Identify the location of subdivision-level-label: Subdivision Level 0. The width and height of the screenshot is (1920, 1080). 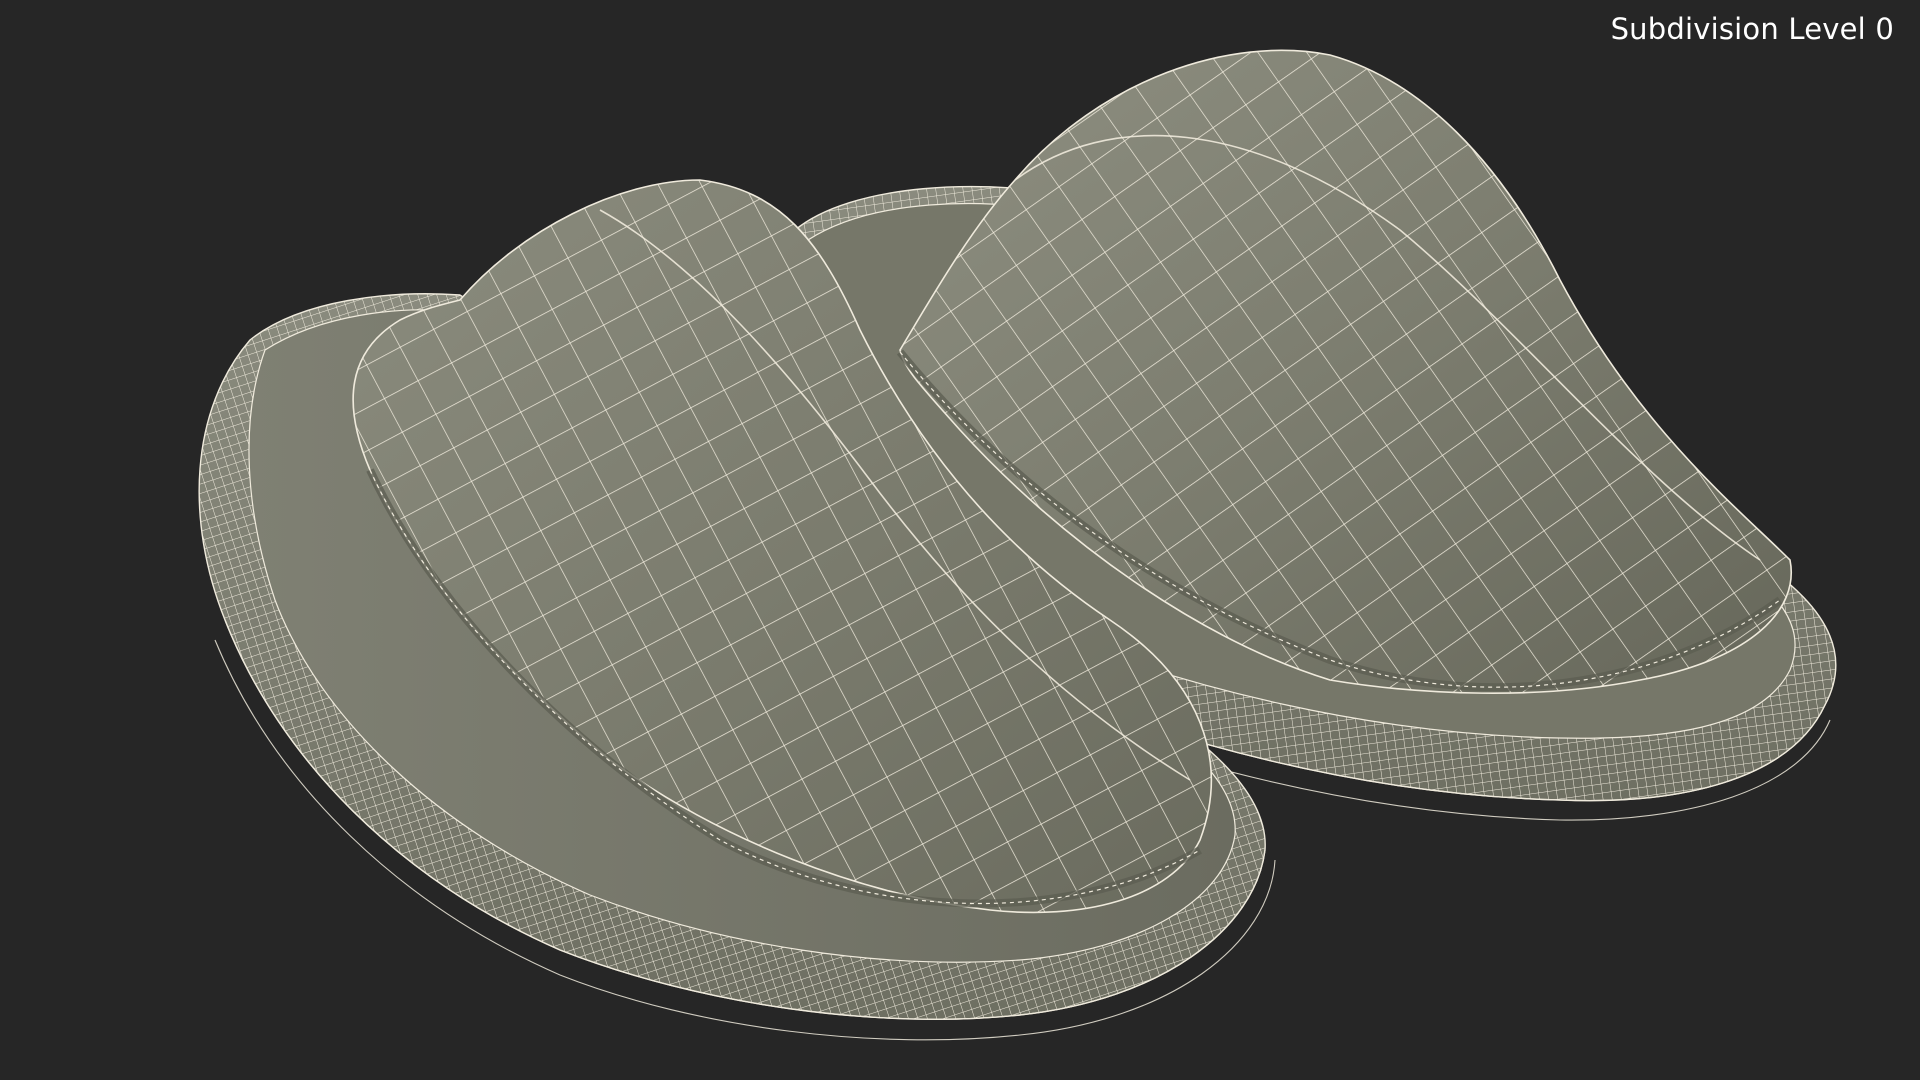
(1752, 29).